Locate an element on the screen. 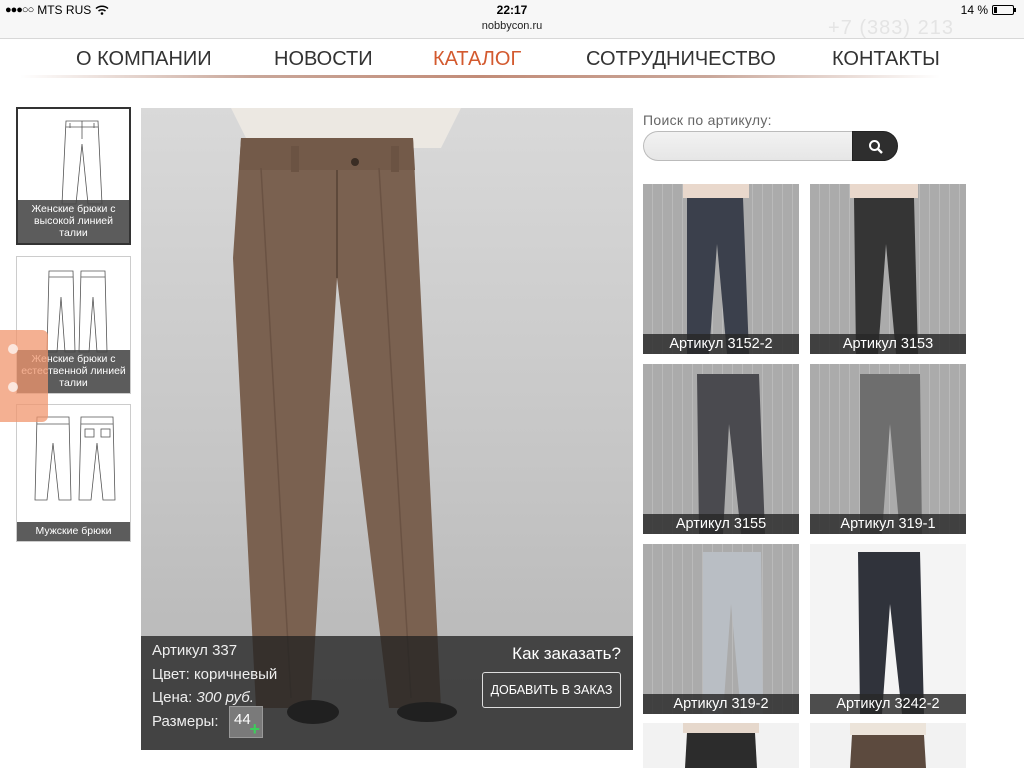  price-value: 300 руб. is located at coordinates (225, 697).